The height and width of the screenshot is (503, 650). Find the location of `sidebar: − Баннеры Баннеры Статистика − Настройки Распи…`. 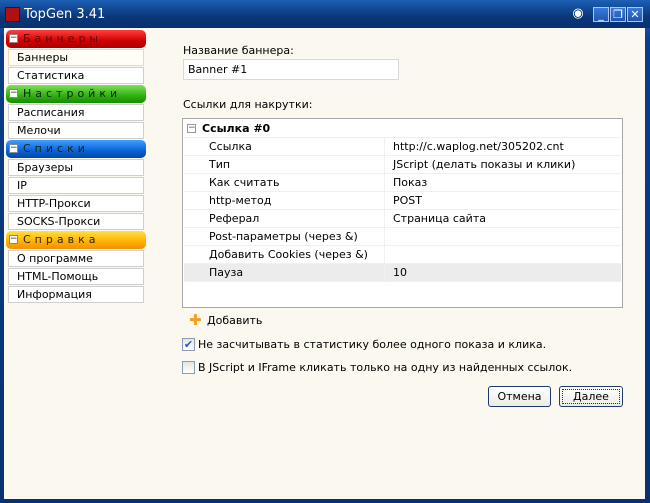

sidebar: − Баннеры Баннеры Статистика − Настройки Распи… is located at coordinates (76, 167).